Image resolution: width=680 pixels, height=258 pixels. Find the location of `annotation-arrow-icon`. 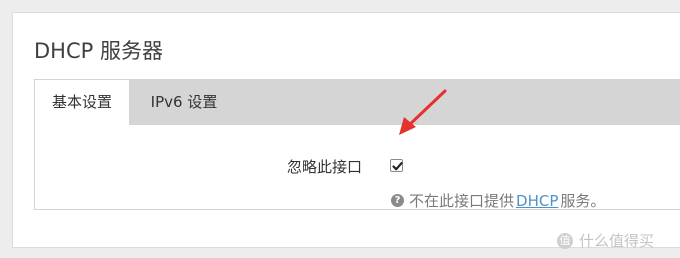

annotation-arrow-icon is located at coordinates (423, 112).